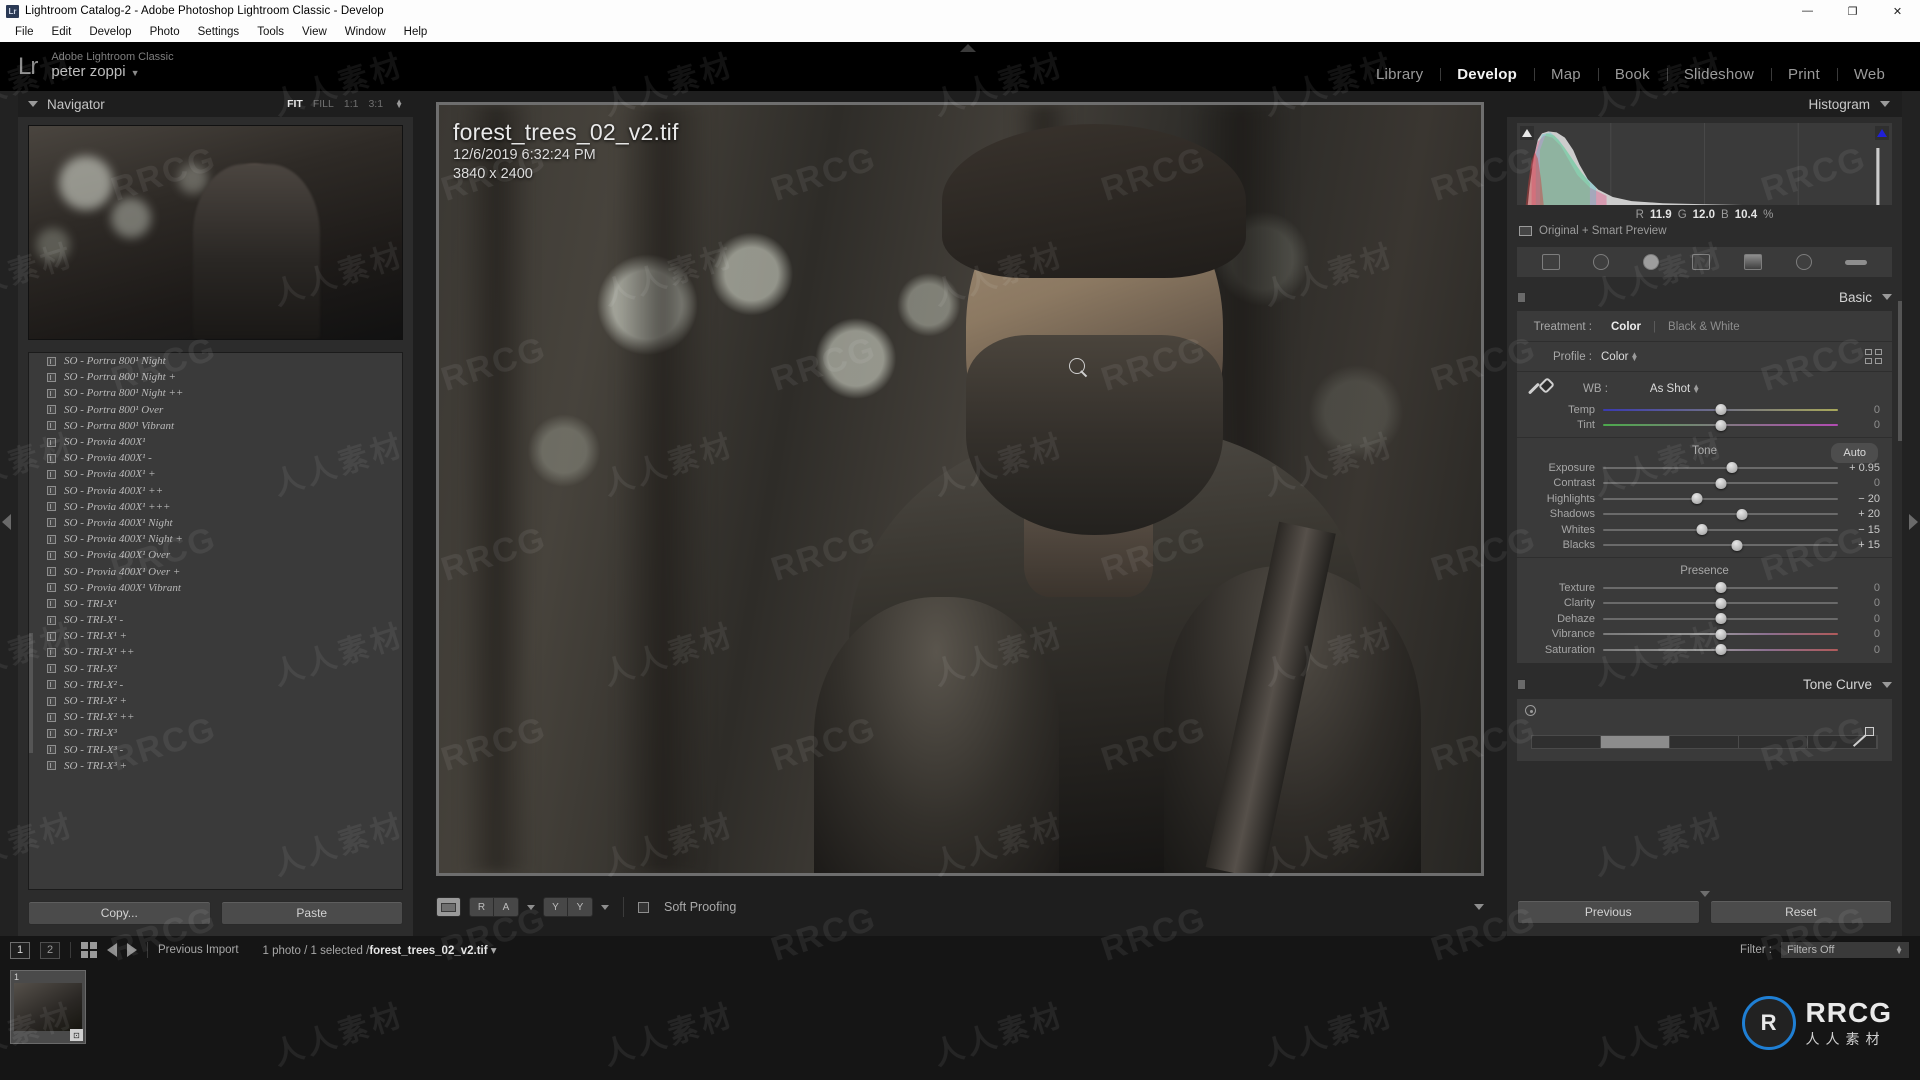 This screenshot has height=1080, width=1920. I want to click on preset-item: SO - TRI-X² -, so click(215, 685).